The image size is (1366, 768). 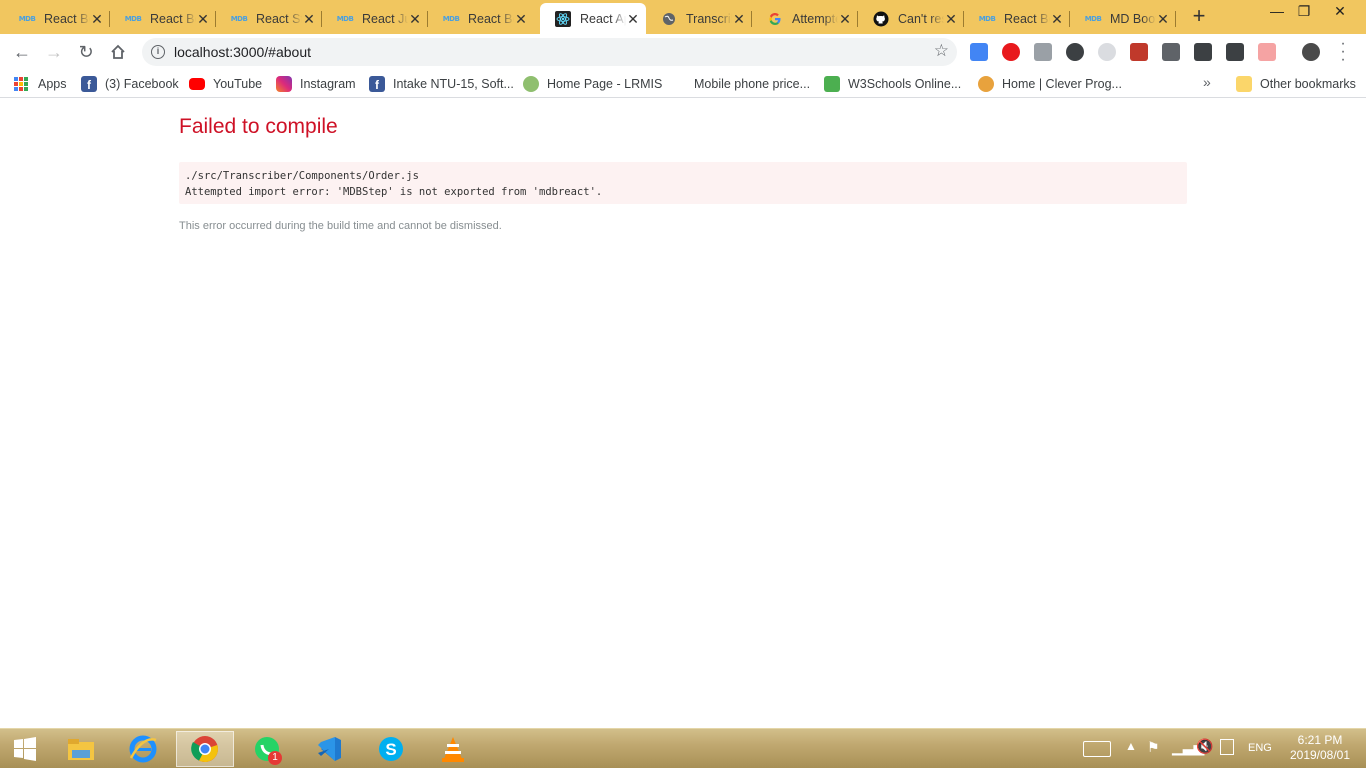 I want to click on facebook-icon, so click(x=1171, y=52).